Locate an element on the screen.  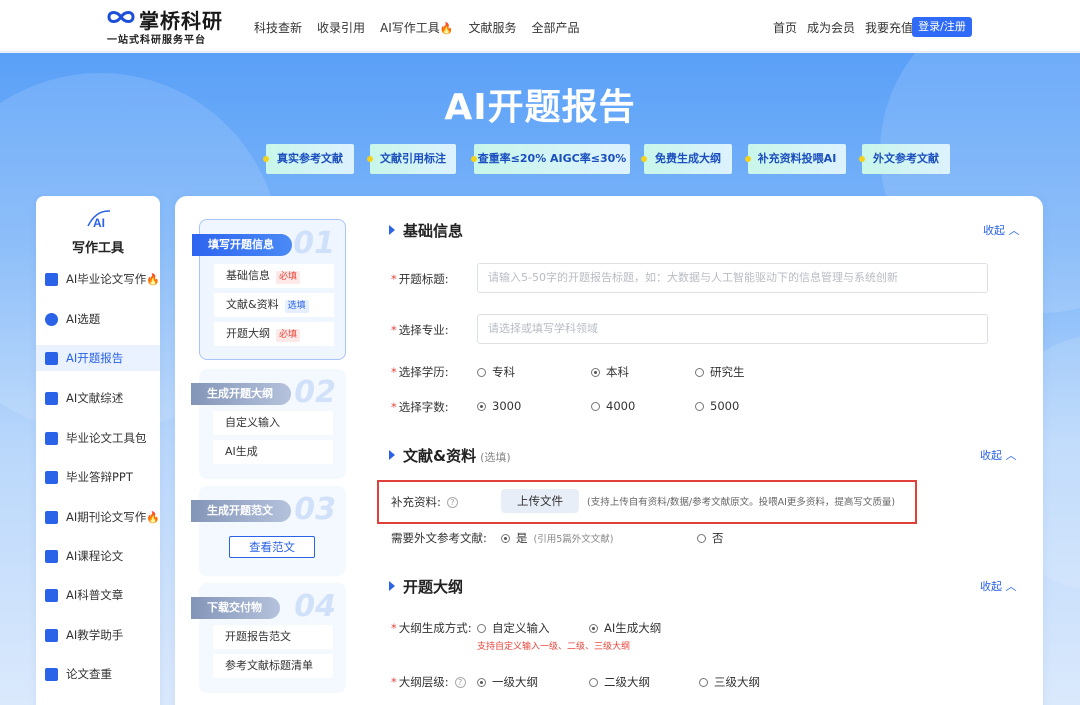
nav-tech-search: 科技查新 is located at coordinates (278, 27).